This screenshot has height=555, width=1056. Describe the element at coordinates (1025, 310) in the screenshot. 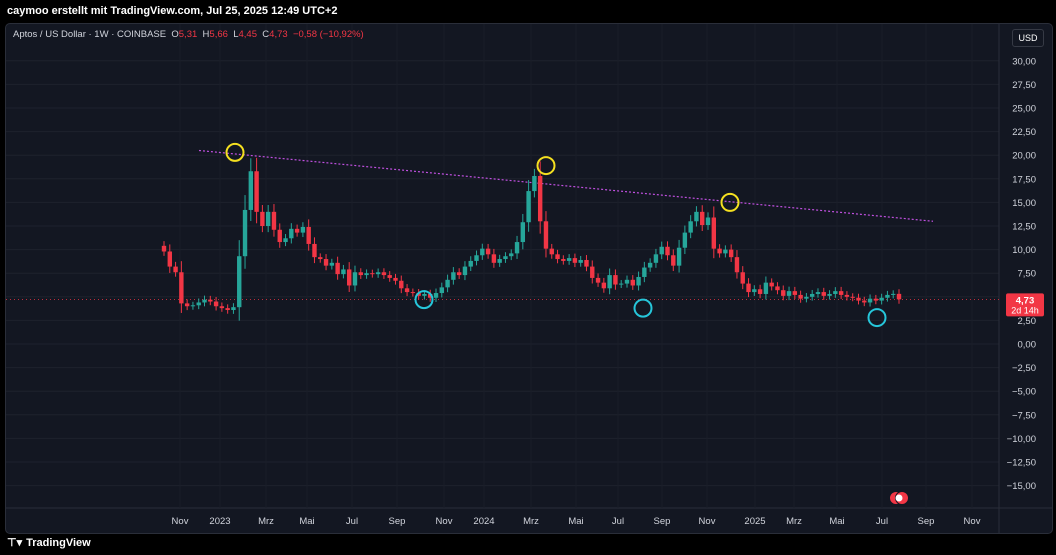

I see `price-badge-countdown: 2d 14h` at that location.